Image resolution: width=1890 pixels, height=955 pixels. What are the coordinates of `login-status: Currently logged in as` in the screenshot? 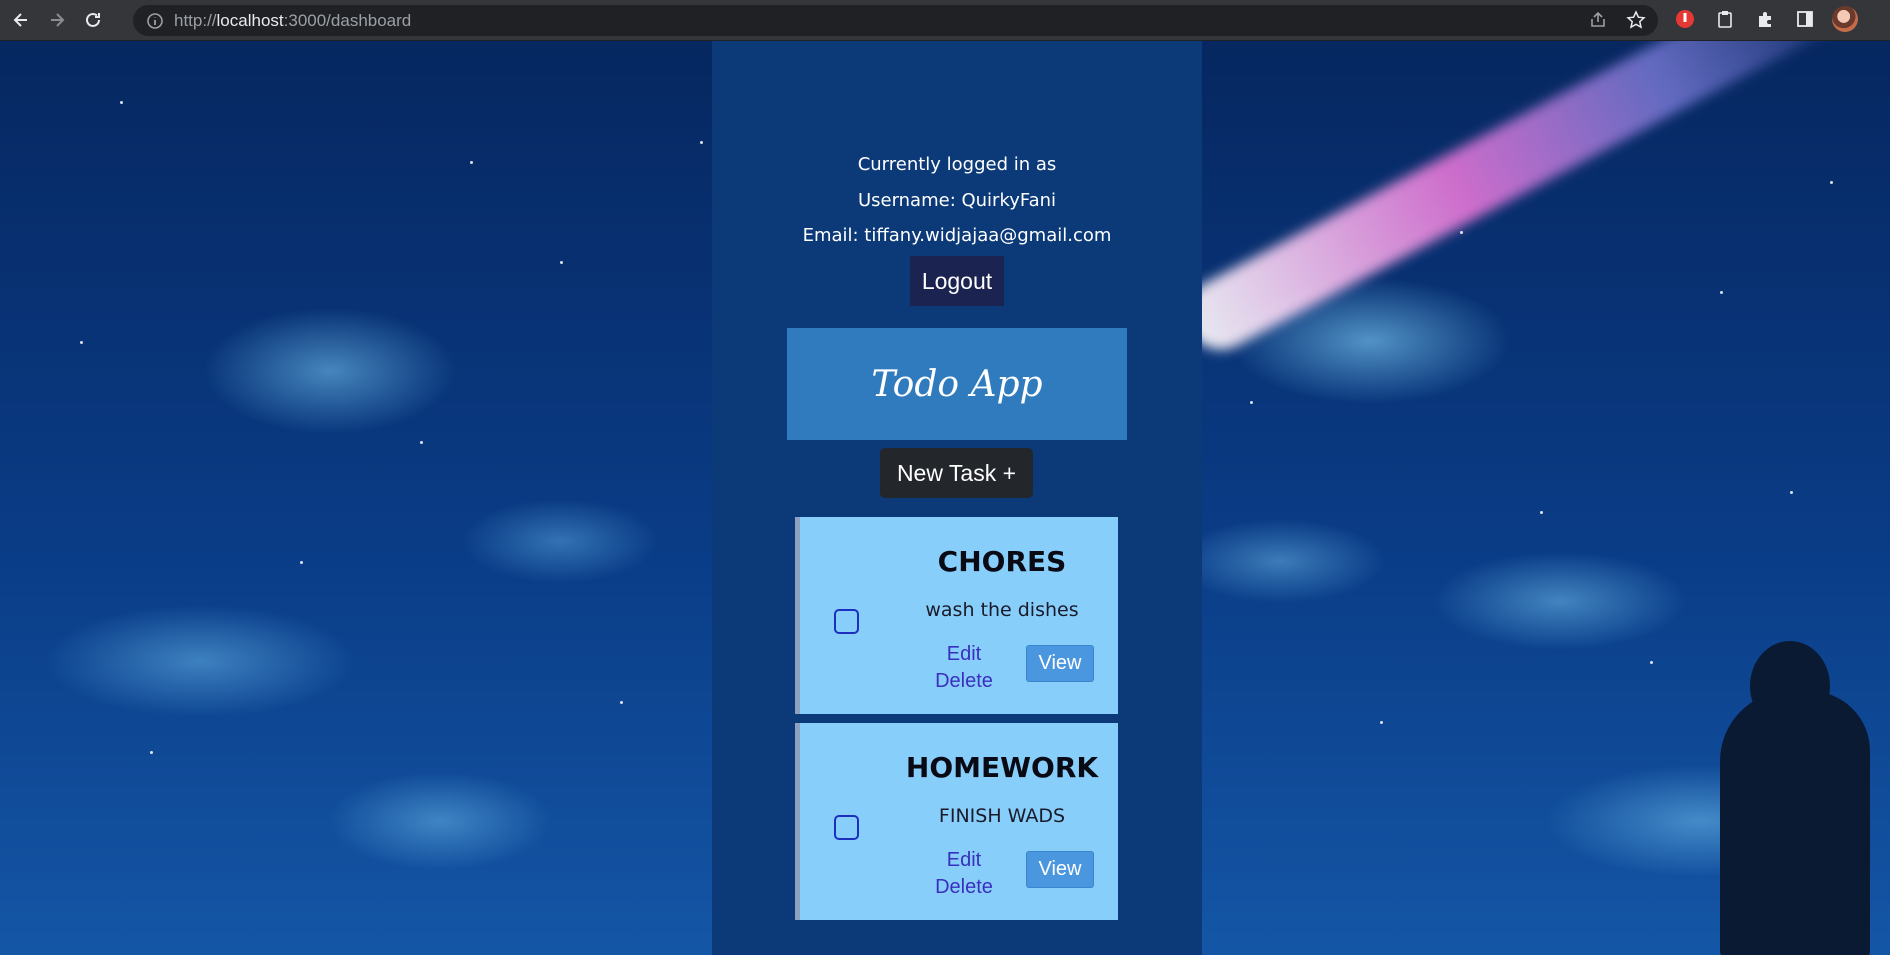 It's located at (957, 164).